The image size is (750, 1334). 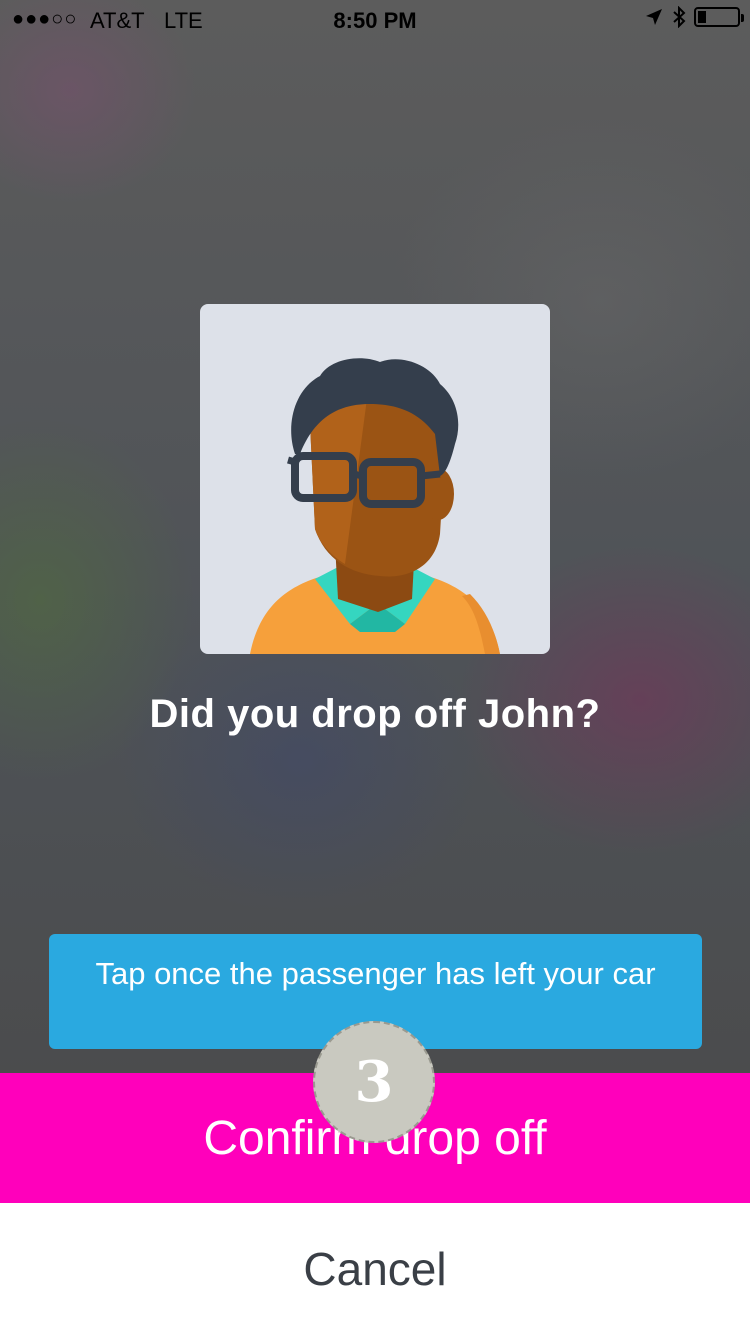 I want to click on cancel-button: Cancel, so click(x=375, y=1268).